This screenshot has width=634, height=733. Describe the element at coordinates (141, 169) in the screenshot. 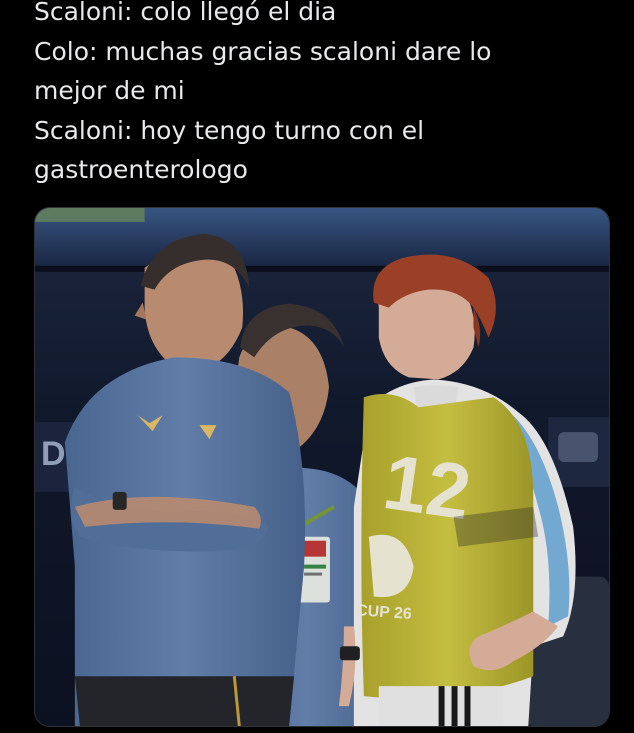

I see `tweet-text-line: gastroenterologo` at that location.